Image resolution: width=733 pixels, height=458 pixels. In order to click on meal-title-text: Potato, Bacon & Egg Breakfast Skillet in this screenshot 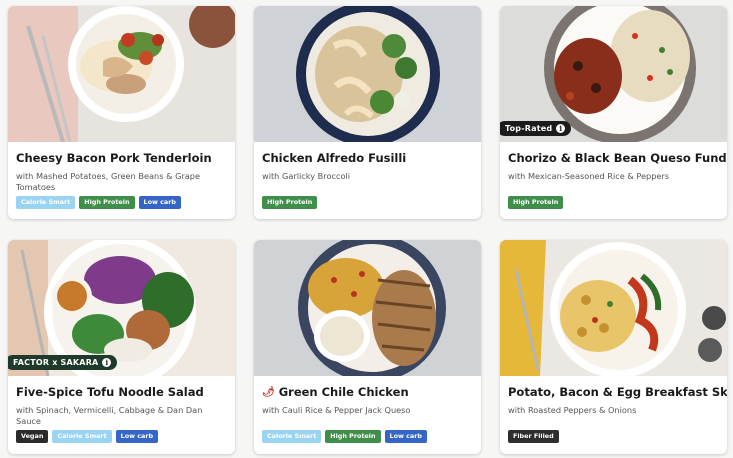, I will do `click(617, 392)`.